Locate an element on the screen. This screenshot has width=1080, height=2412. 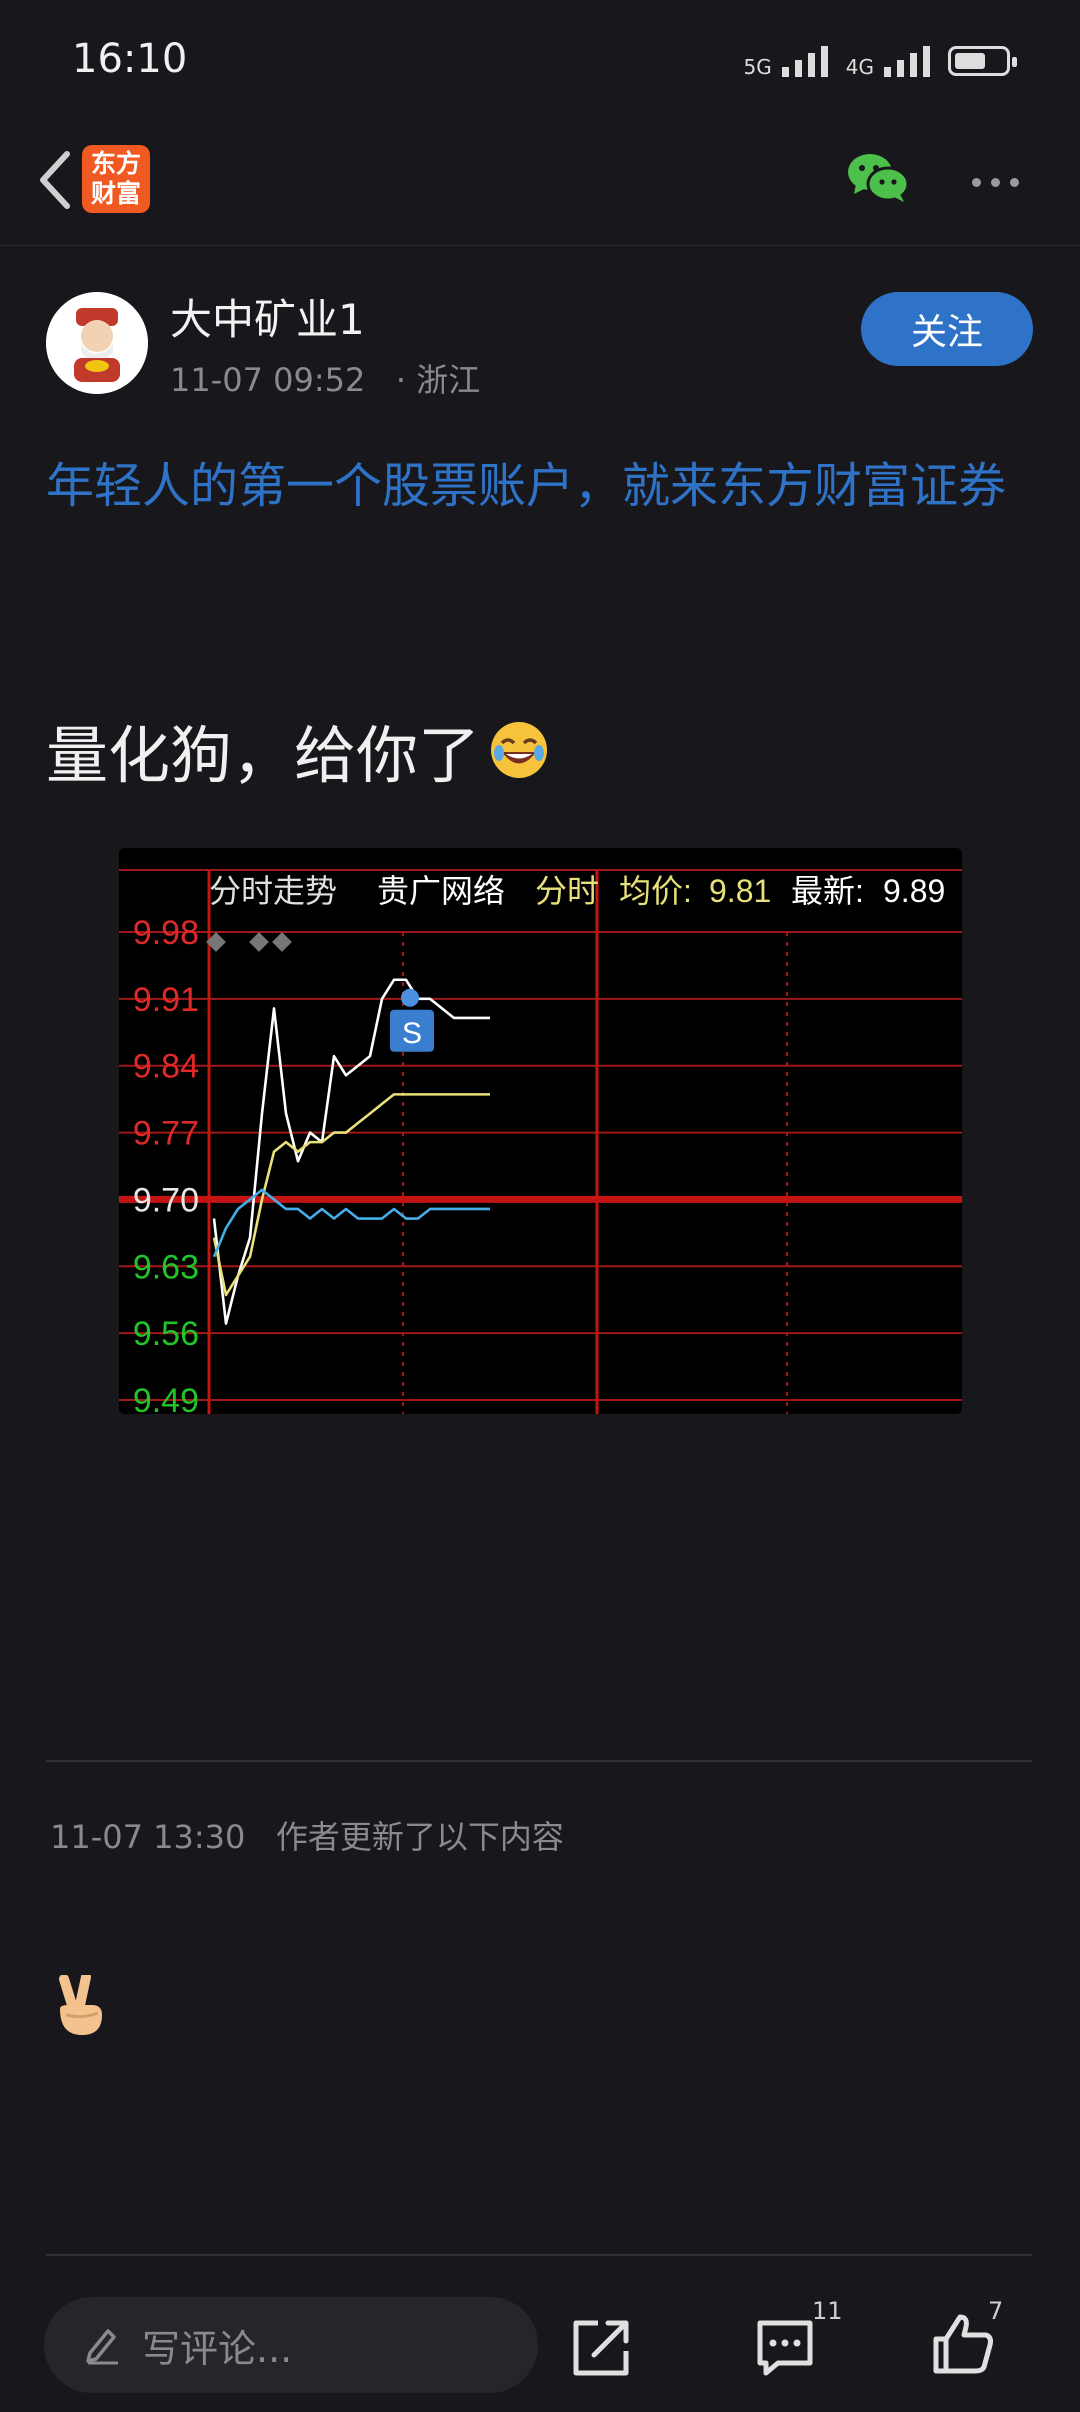
back-button is located at coordinates (55, 180).